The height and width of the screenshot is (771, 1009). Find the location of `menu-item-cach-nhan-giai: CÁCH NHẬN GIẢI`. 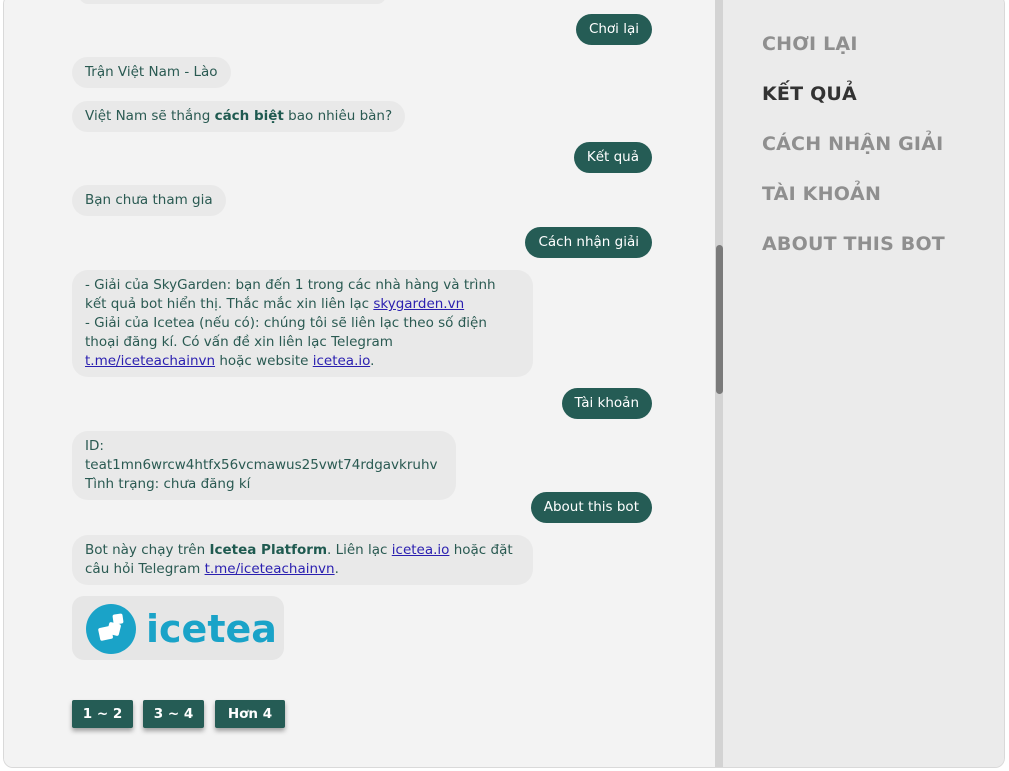

menu-item-cach-nhan-giai: CÁCH NHẬN GIẢI is located at coordinates (852, 144).